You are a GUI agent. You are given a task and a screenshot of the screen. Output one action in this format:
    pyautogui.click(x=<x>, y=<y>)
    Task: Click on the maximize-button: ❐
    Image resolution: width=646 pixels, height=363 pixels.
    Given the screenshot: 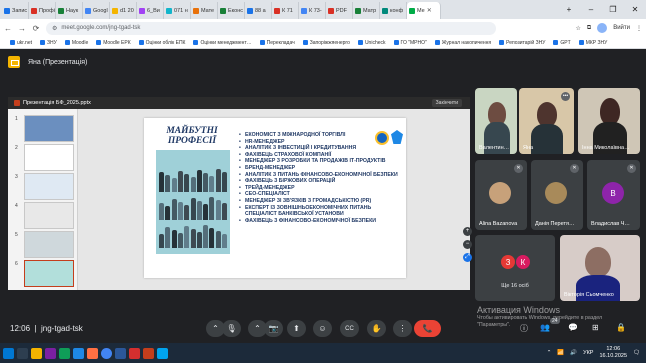 What is the action you would take?
    pyautogui.click(x=613, y=9)
    